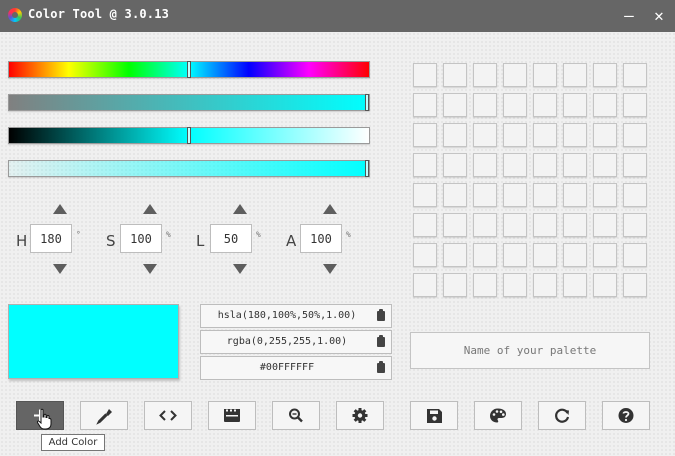 This screenshot has width=675, height=456. What do you see at coordinates (150, 209) in the screenshot?
I see `saturation-increase-arrow-icon` at bounding box center [150, 209].